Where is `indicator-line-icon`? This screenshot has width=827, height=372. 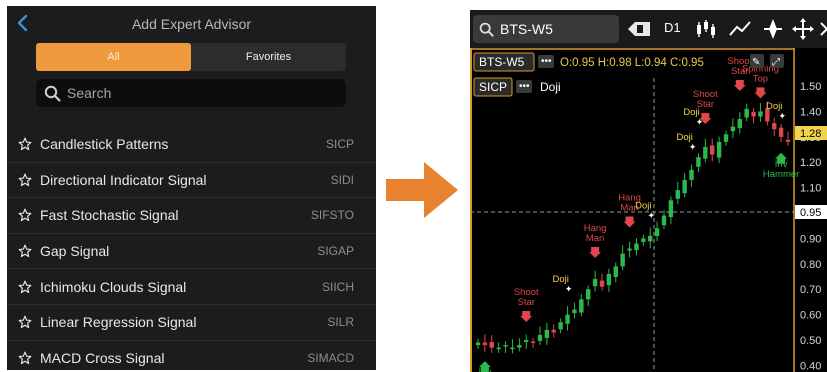
indicator-line-icon is located at coordinates (740, 29).